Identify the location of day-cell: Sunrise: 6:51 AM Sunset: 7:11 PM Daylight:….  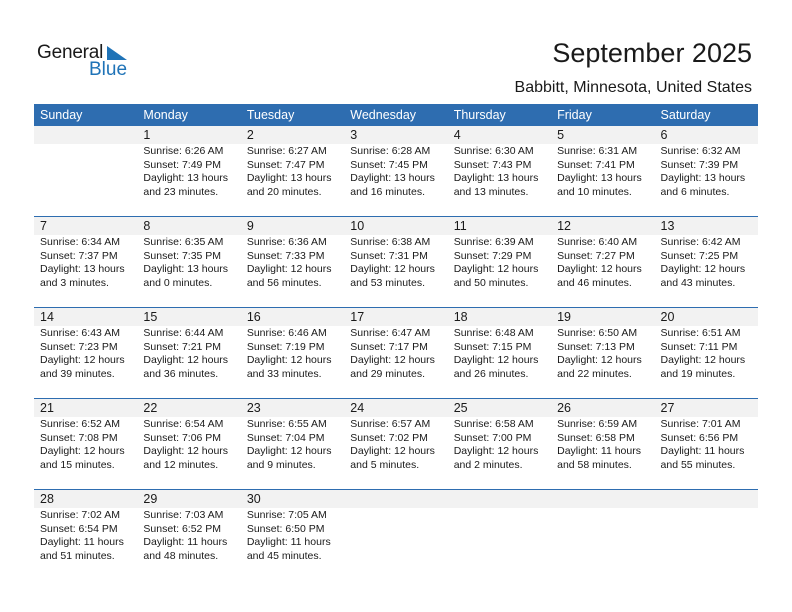
(706, 353).